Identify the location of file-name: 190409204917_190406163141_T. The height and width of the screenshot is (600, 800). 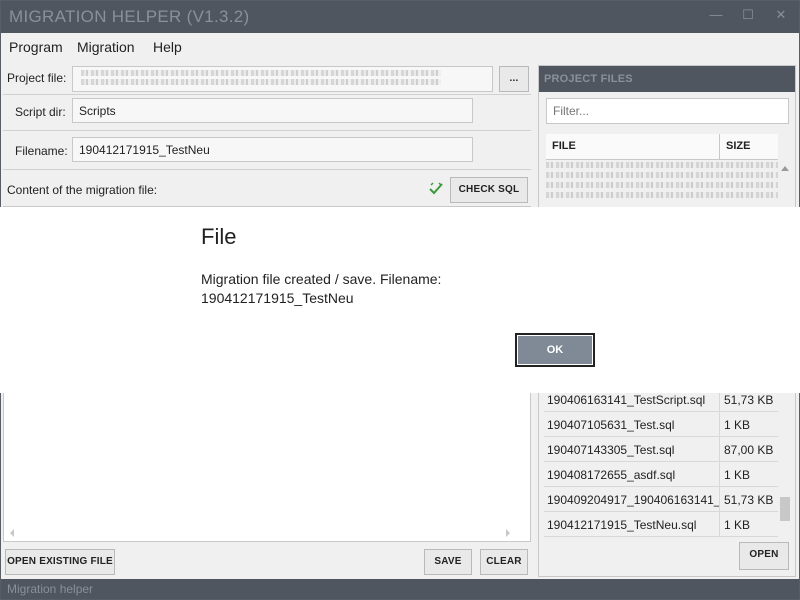
(633, 500).